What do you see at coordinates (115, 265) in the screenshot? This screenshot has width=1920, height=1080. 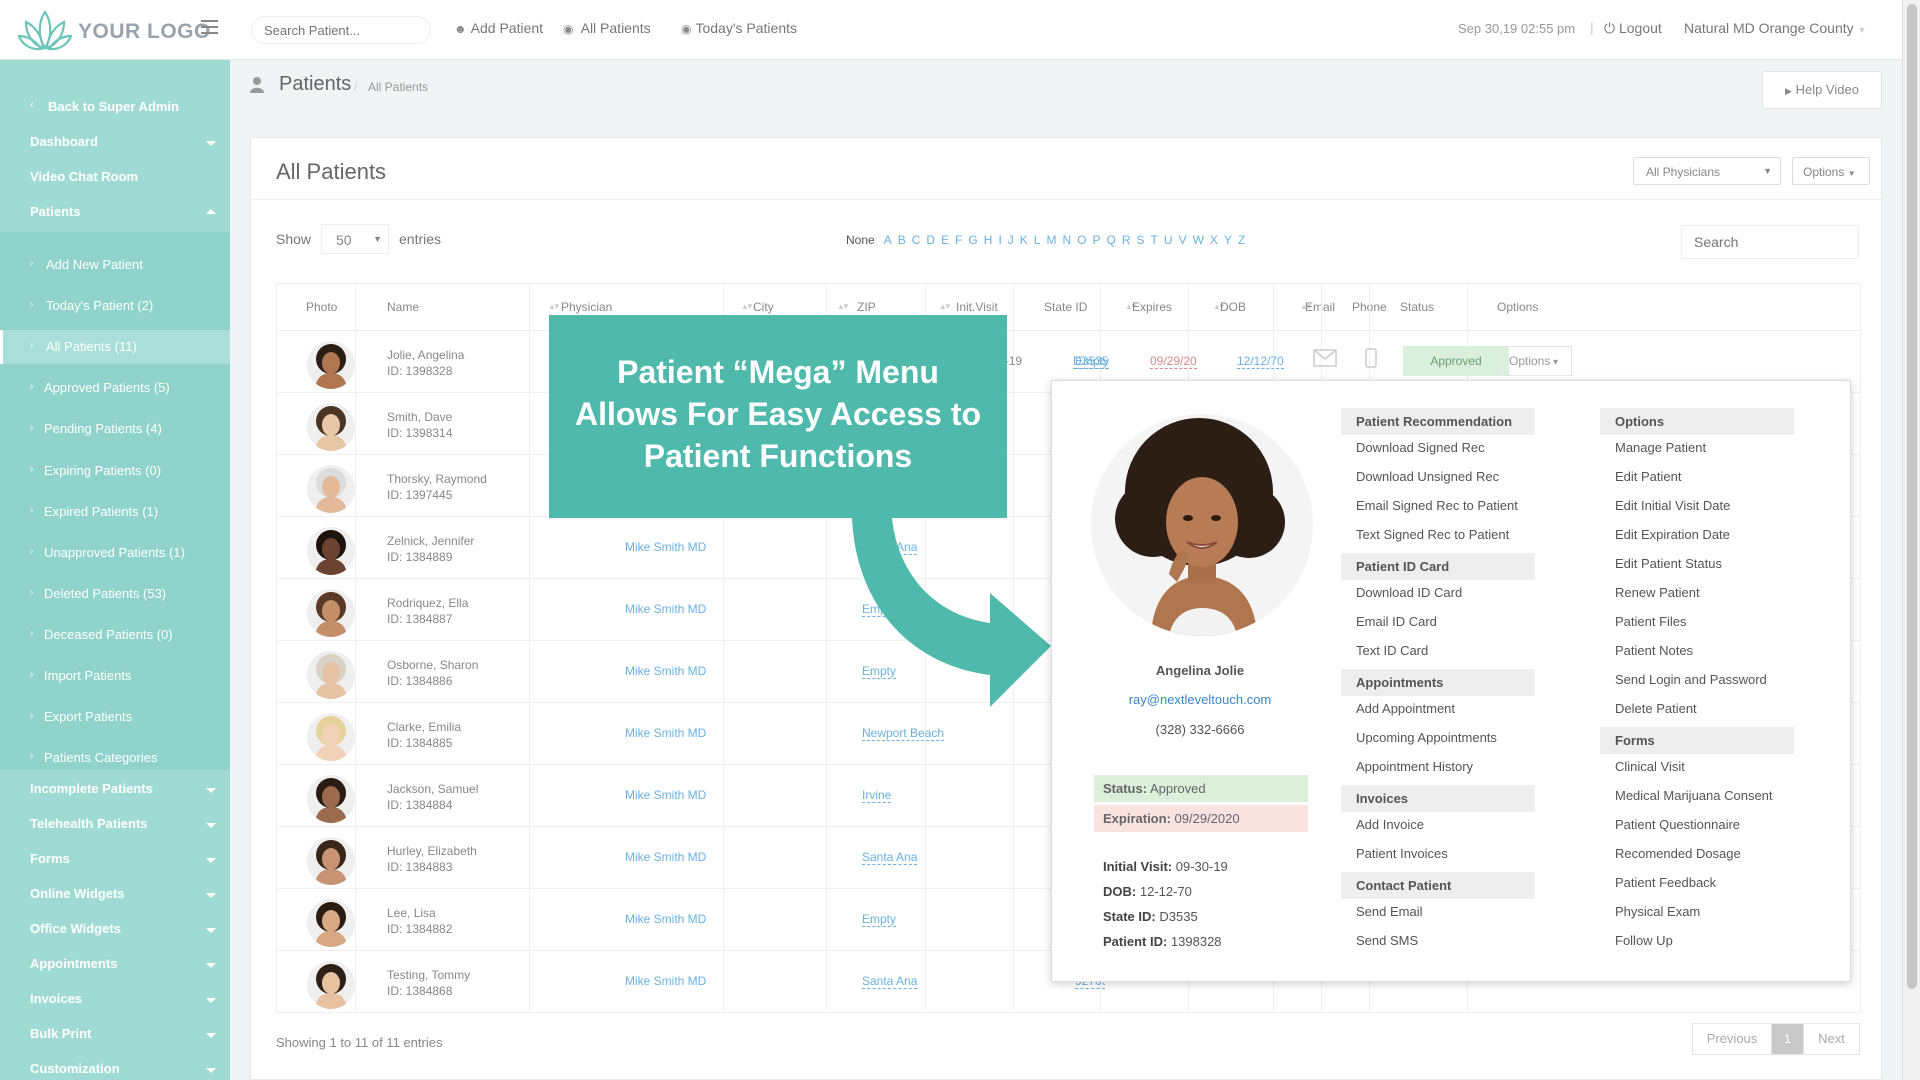 I see `sidebar-subitem-add-new-patient: › Add New Patient` at bounding box center [115, 265].